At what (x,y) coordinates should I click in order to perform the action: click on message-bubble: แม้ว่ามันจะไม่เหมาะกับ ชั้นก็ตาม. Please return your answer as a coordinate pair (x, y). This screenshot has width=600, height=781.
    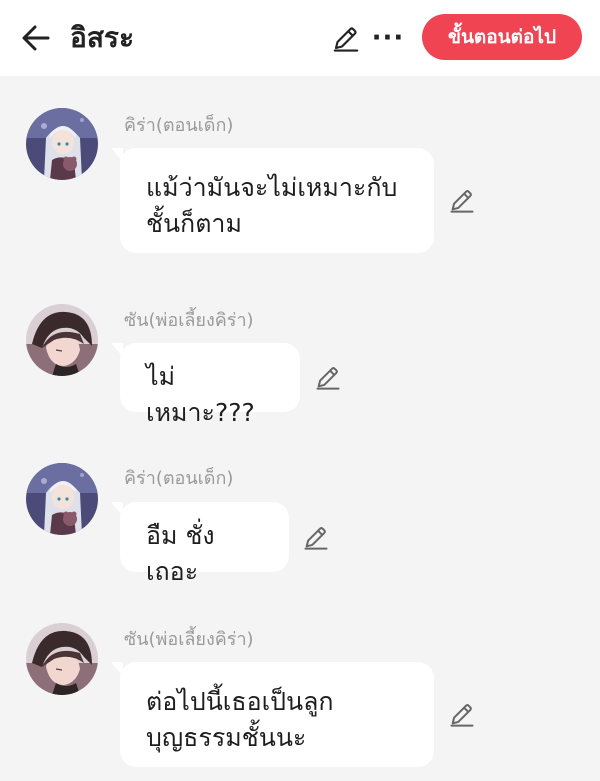
    Looking at the image, I should click on (272, 200).